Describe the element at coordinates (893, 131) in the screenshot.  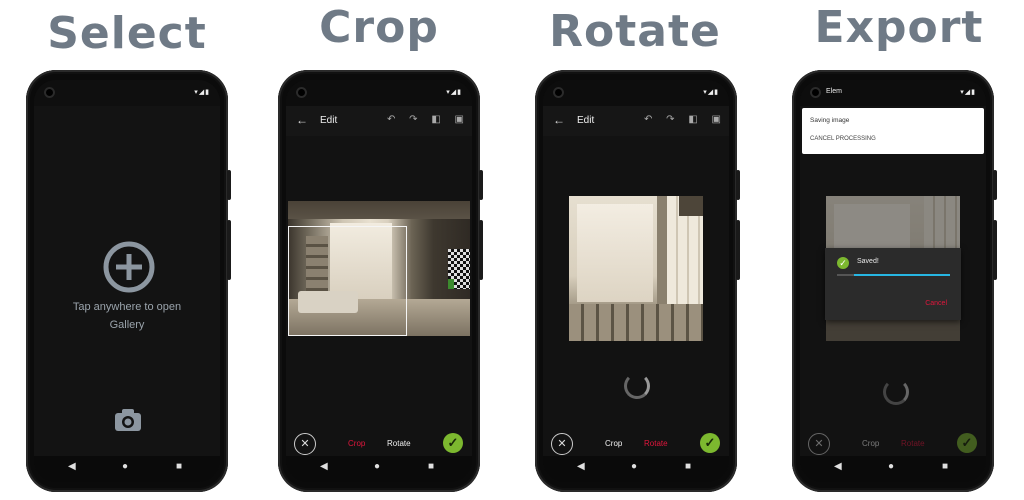
I see `saving-notification: Saving image CANCEL PROCESSING` at that location.